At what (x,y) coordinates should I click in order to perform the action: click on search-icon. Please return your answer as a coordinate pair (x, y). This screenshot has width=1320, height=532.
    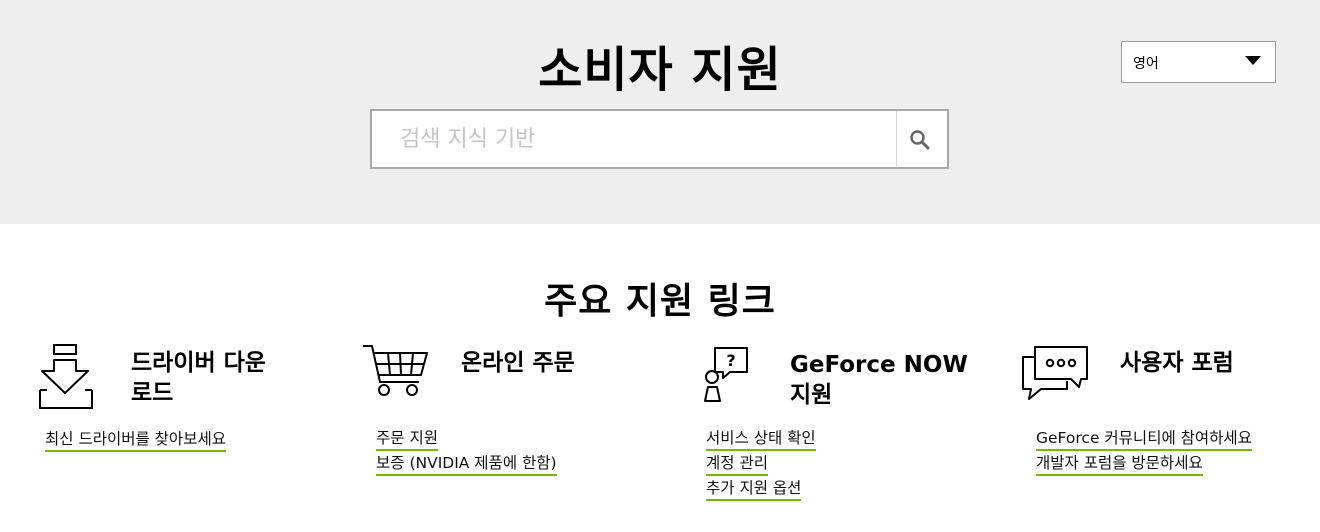
    Looking at the image, I should click on (920, 140).